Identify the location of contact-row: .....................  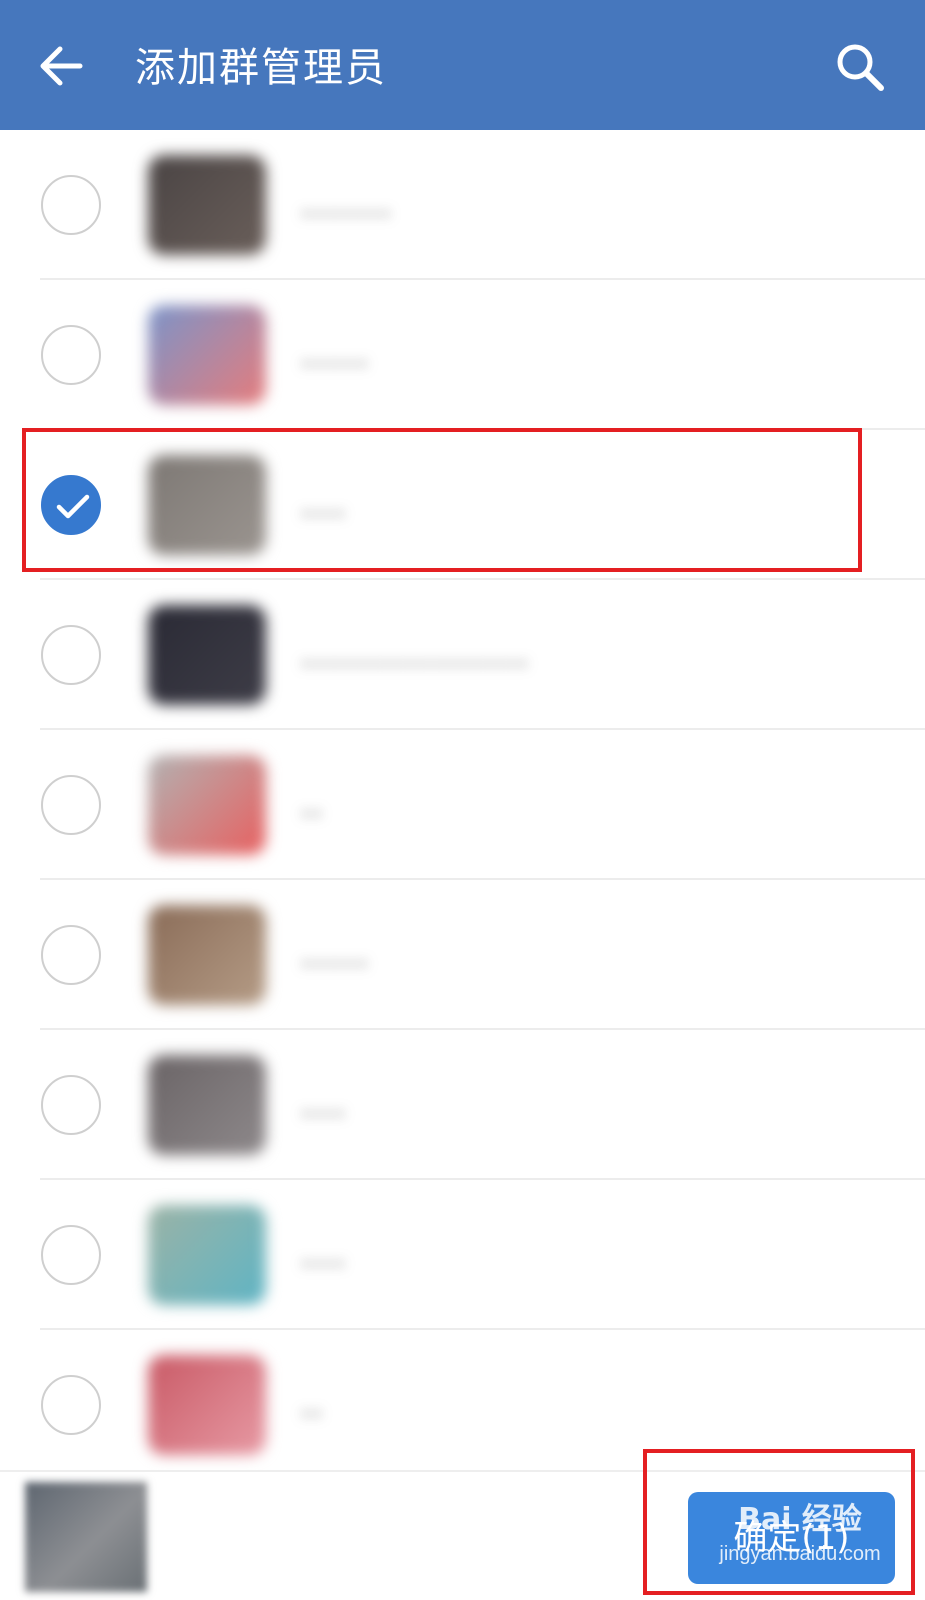
(462, 655).